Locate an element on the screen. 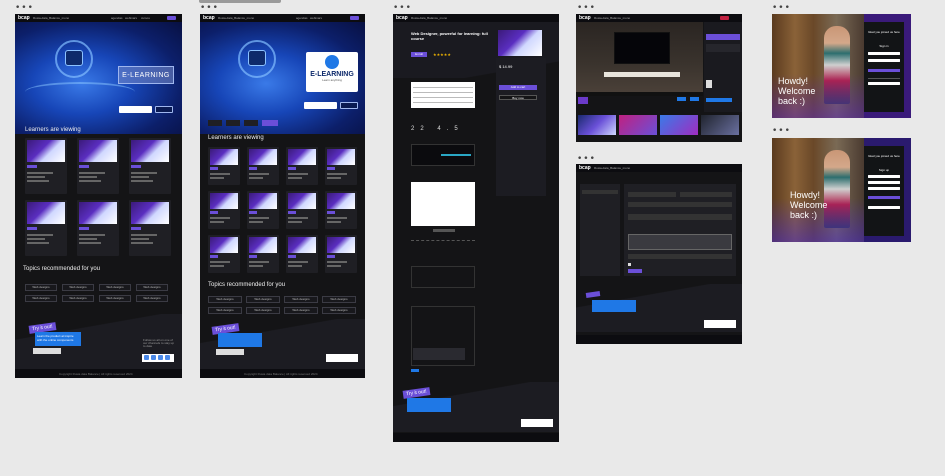 This screenshot has height=476, width=945. frame-settings-form: bcap Rusia-data_Balance_mono is located at coordinates (659, 254).